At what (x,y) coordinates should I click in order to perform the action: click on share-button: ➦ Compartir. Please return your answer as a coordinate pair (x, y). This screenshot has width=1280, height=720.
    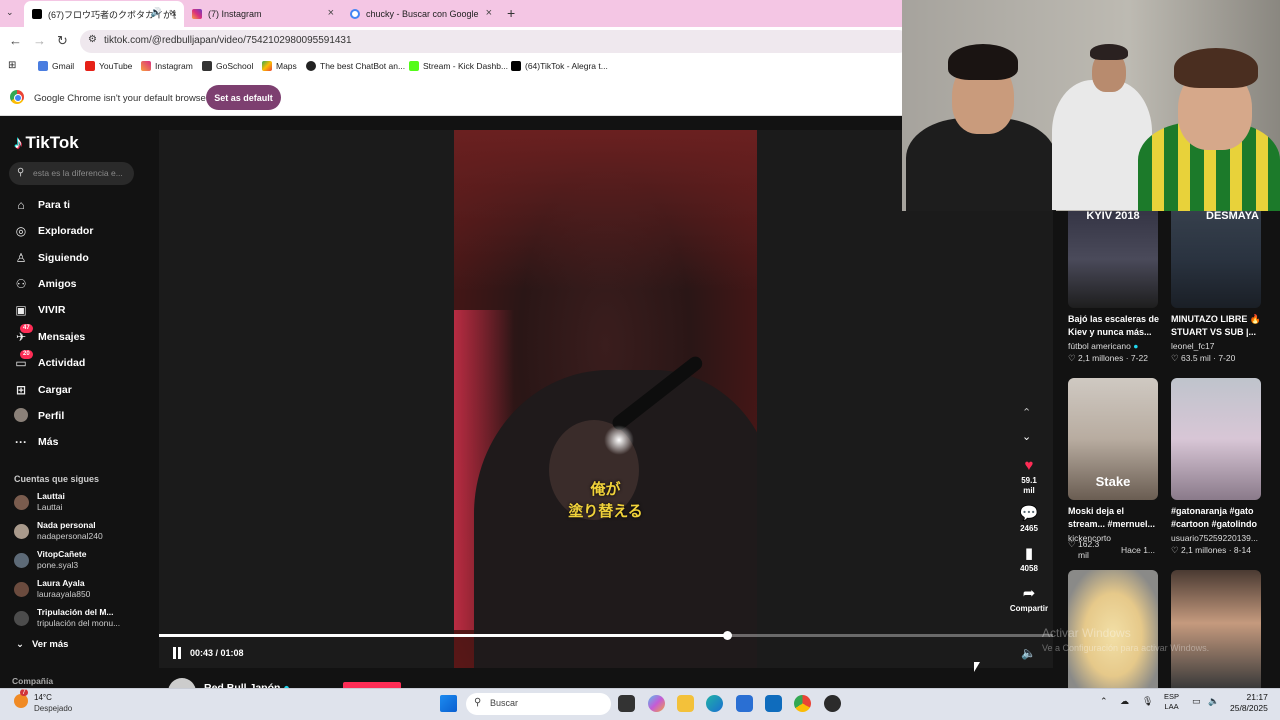
    Looking at the image, I should click on (1029, 600).